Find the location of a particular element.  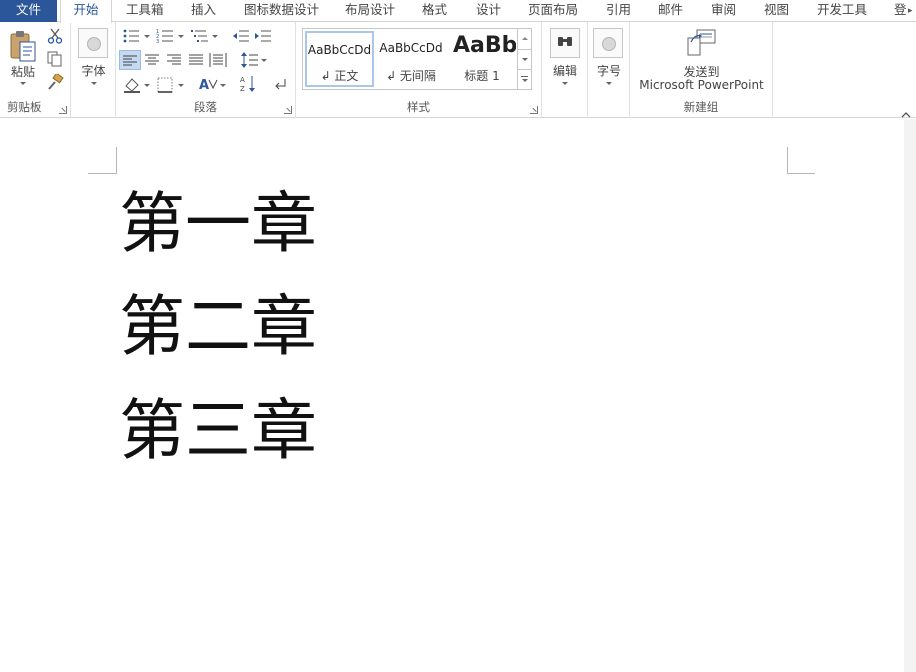

tab-signin: 登 is located at coordinates (900, 11).